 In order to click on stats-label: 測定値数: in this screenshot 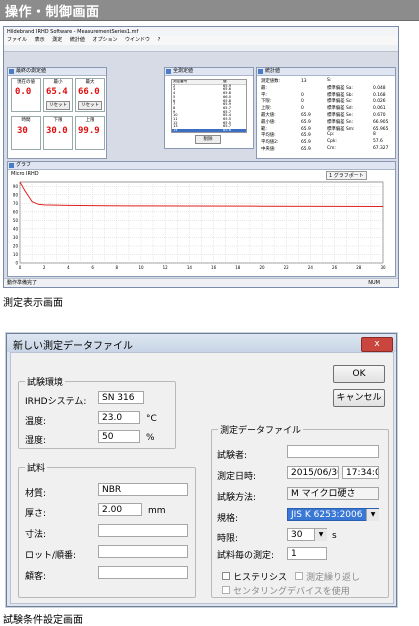, I will do `click(271, 81)`.